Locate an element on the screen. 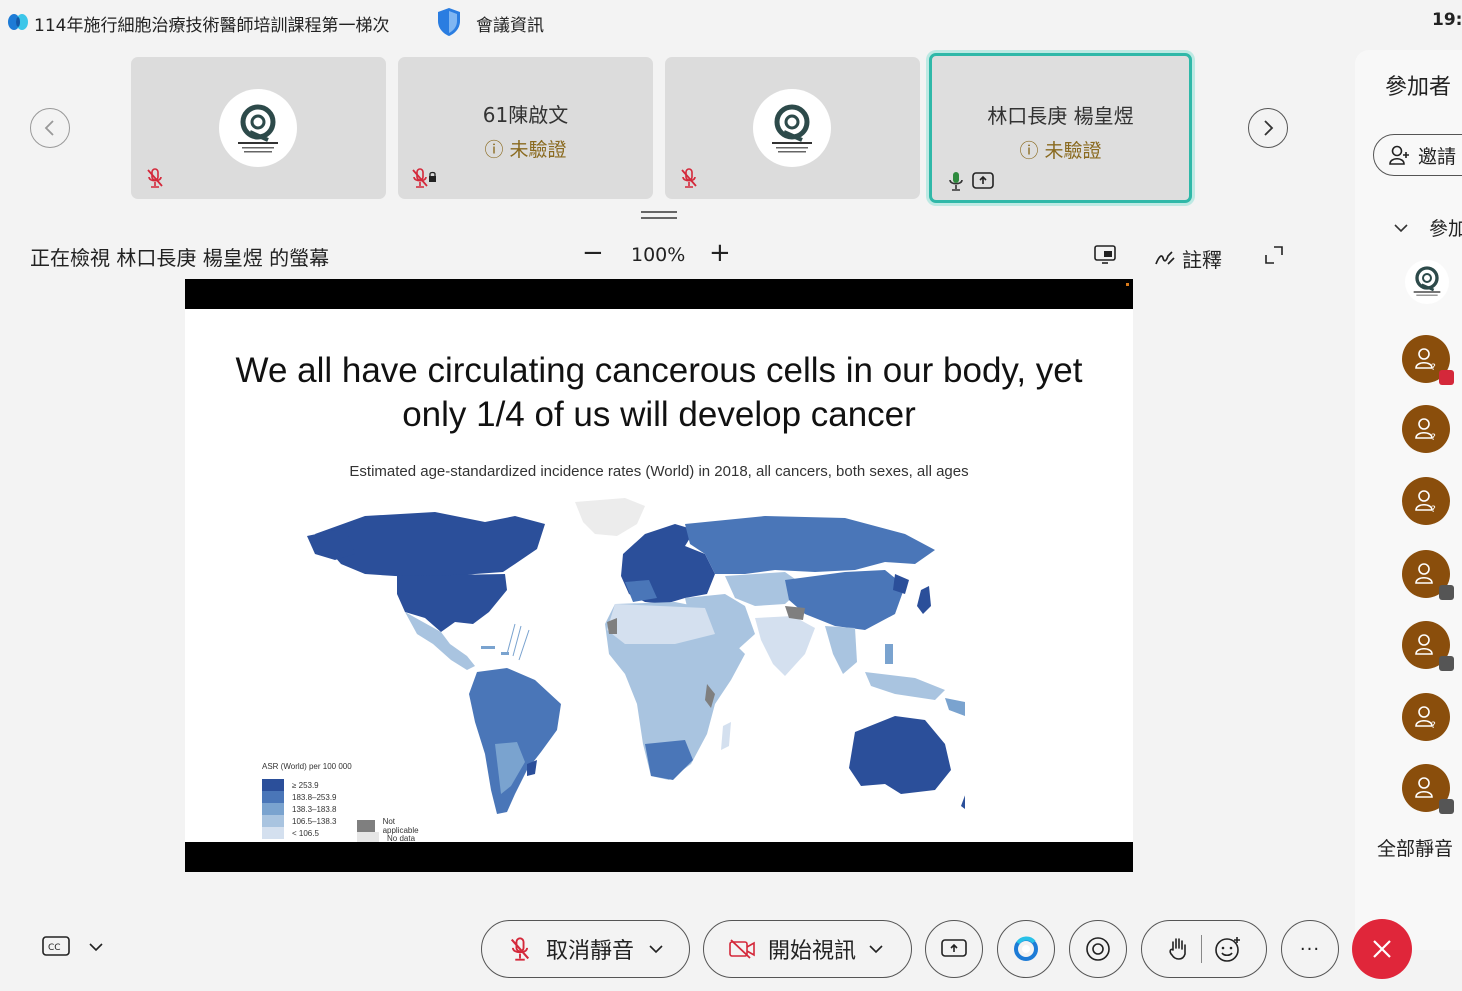 This screenshot has width=1462, height=991. legend-item: No data is located at coordinates (390, 837).